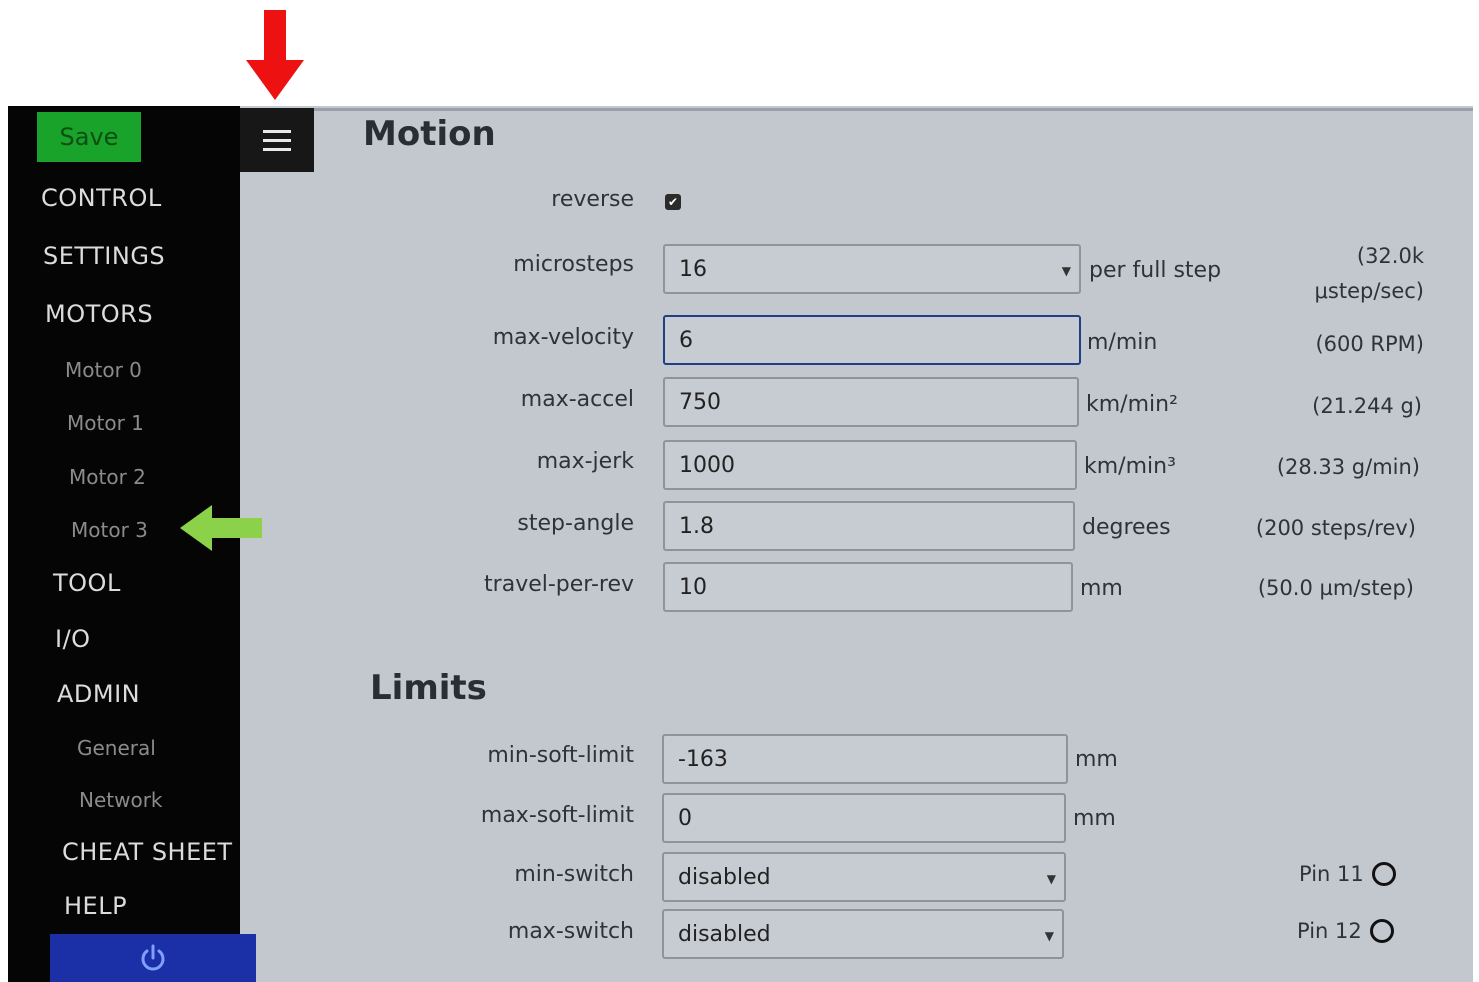 This screenshot has height=982, width=1479. What do you see at coordinates (104, 256) in the screenshot?
I see `nav-settings: SETTINGS` at bounding box center [104, 256].